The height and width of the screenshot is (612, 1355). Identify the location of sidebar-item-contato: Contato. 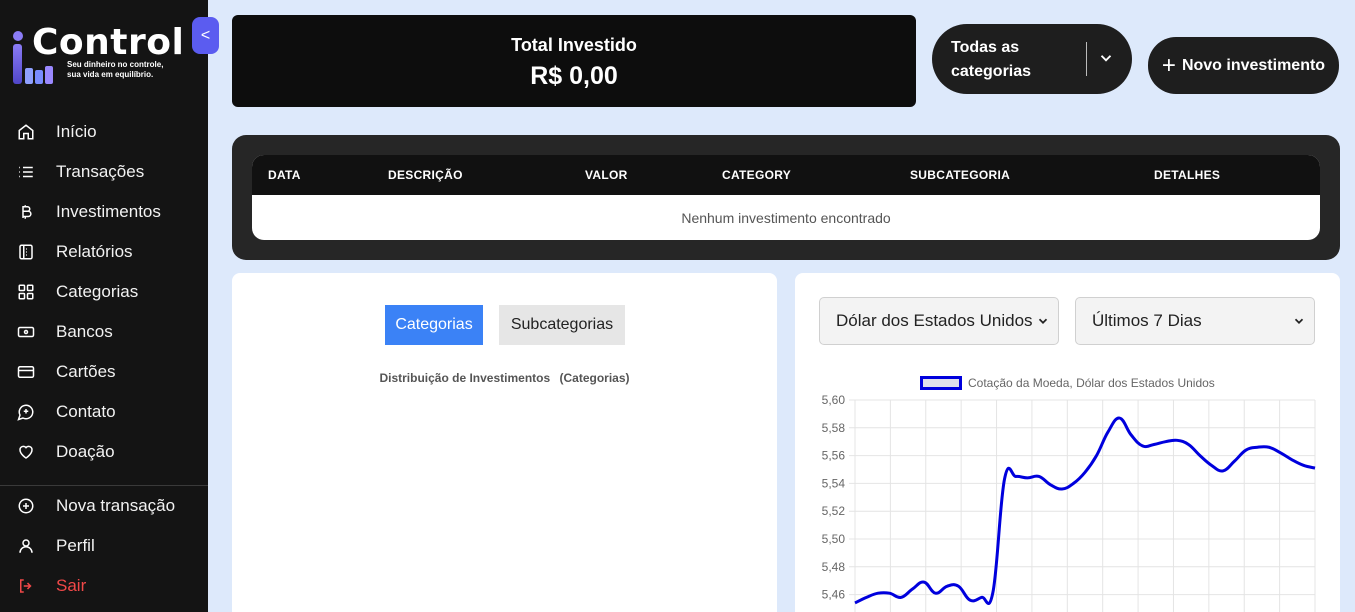
(104, 412).